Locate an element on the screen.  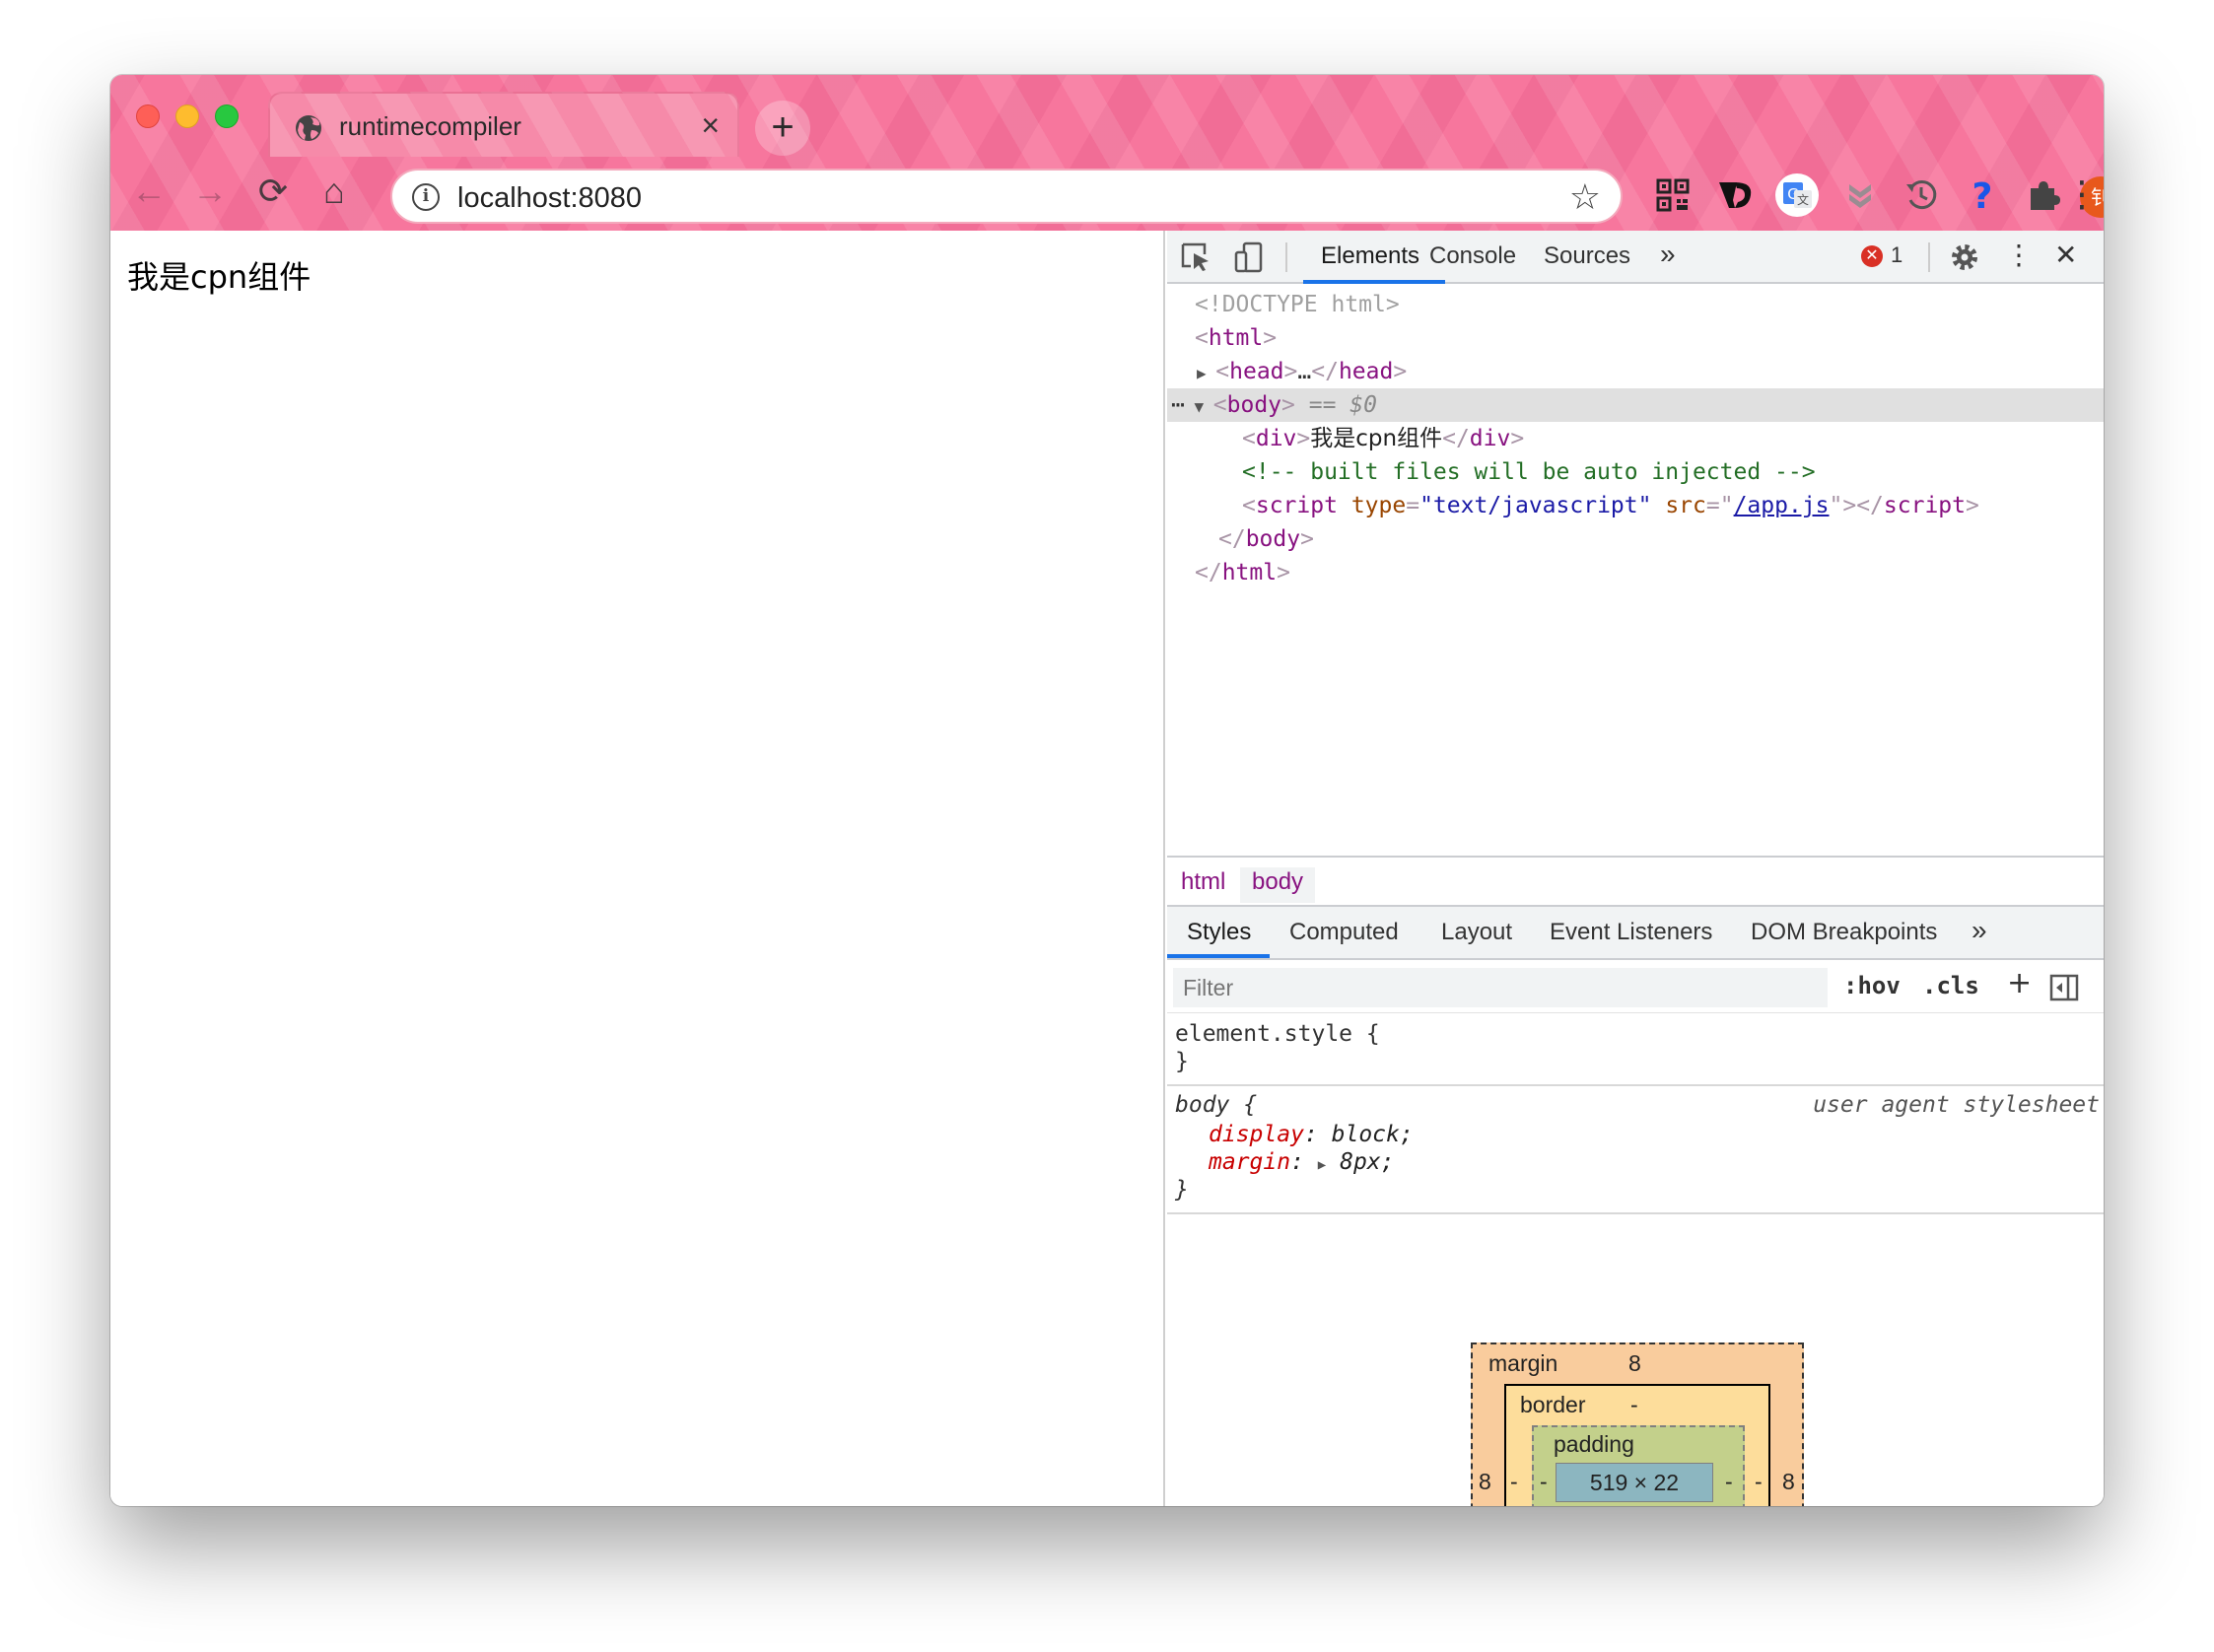
settings-gear-icon is located at coordinates (1964, 257).